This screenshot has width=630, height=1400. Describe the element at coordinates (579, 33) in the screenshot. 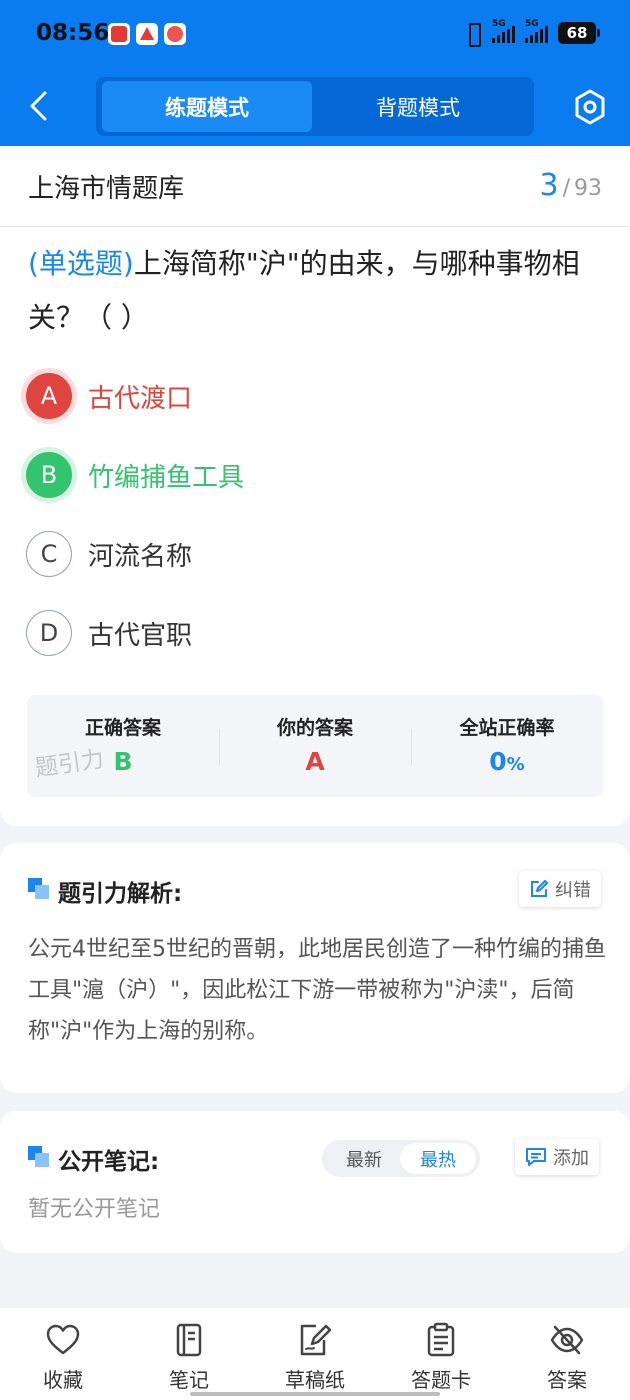

I see `battery-icon: 68` at that location.